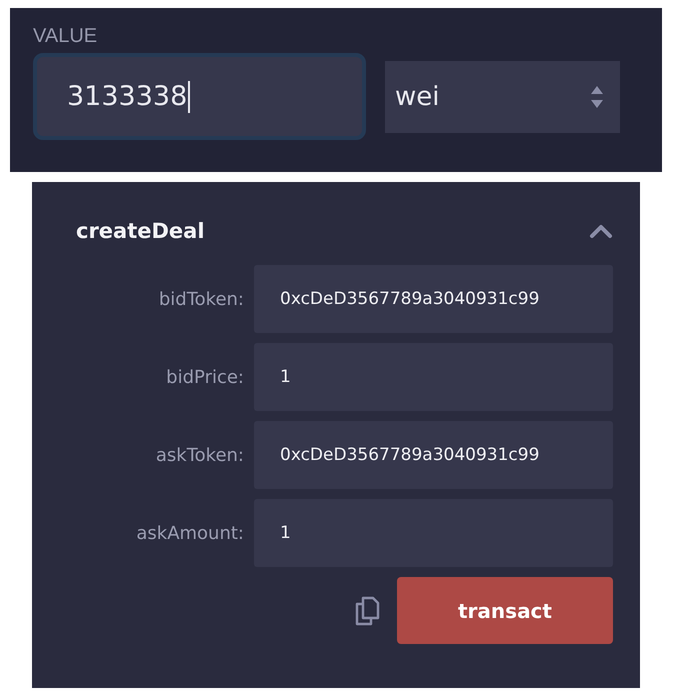 This screenshot has height=698, width=682. I want to click on value-input: 3133338, so click(199, 96).